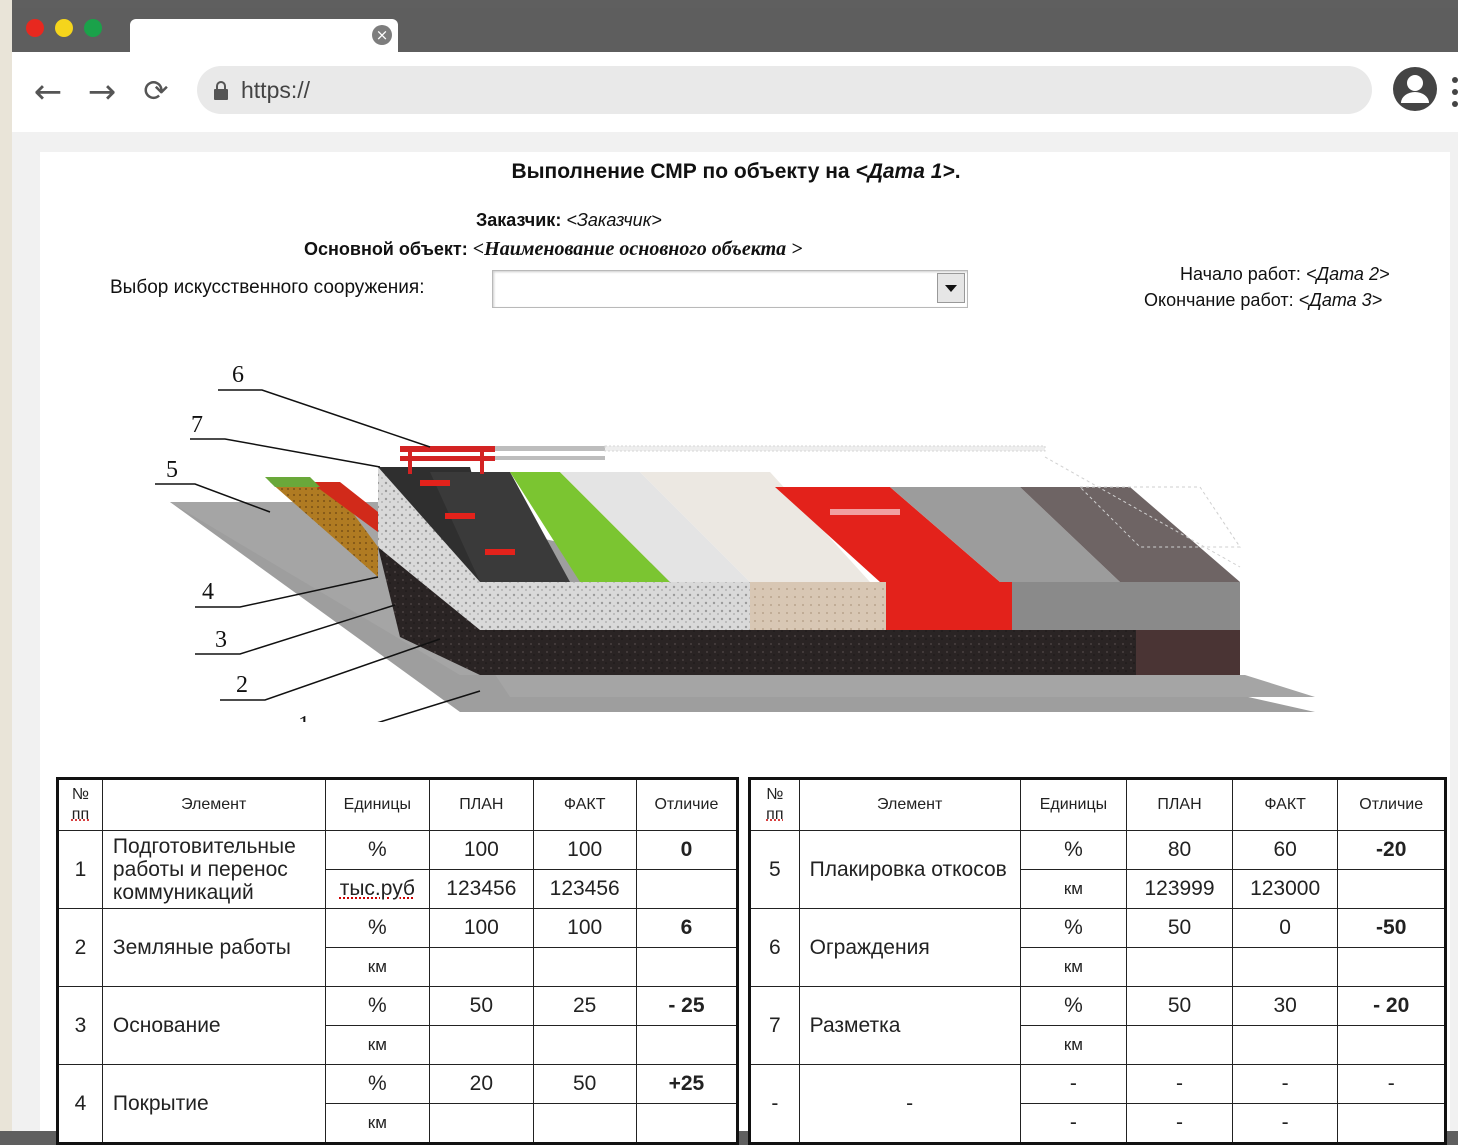  I want to click on header-units: Единицы, so click(377, 804).